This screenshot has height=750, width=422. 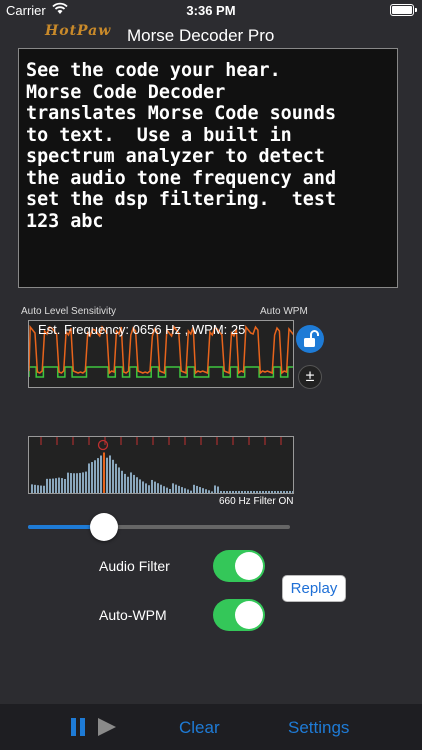 I want to click on frequency-estimate: Est. Frequency: 0656 Hz , WPM: 25, so click(x=142, y=329).